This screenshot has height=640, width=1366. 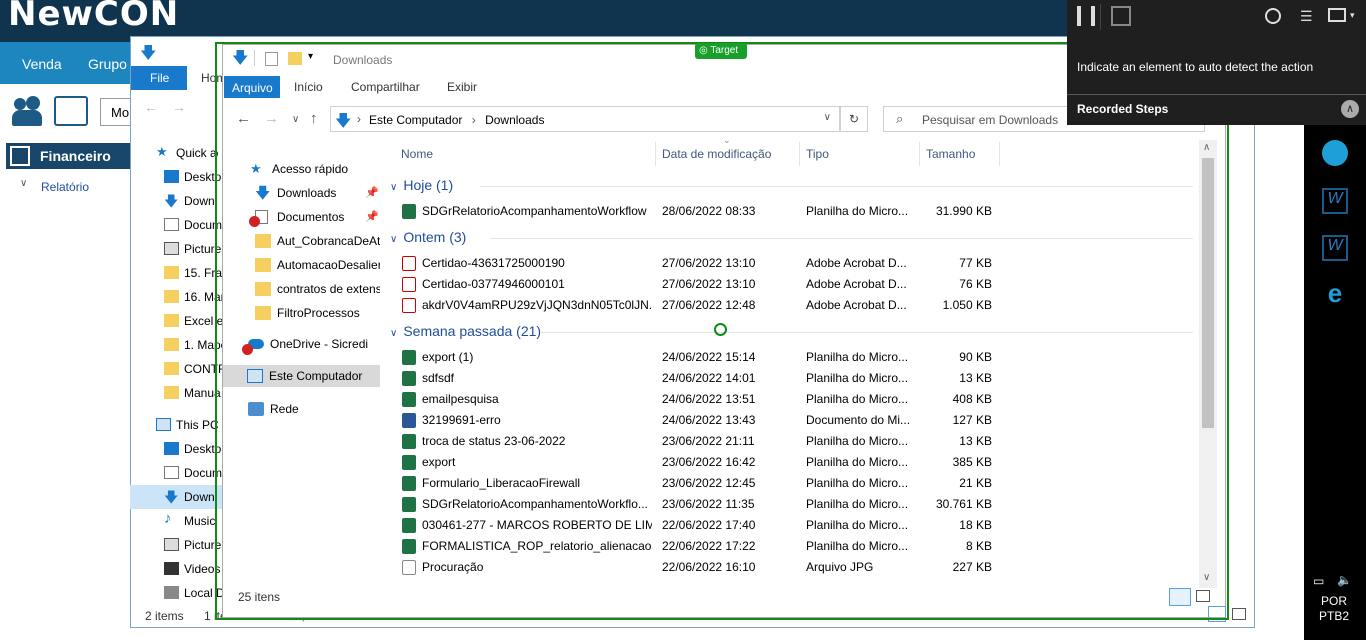 I want to click on videos-icon, so click(x=171, y=568).